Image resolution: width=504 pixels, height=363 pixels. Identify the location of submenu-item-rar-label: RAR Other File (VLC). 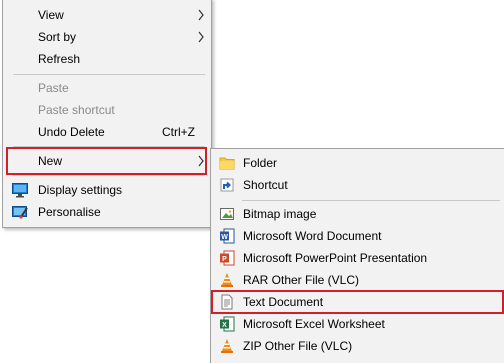
(301, 280).